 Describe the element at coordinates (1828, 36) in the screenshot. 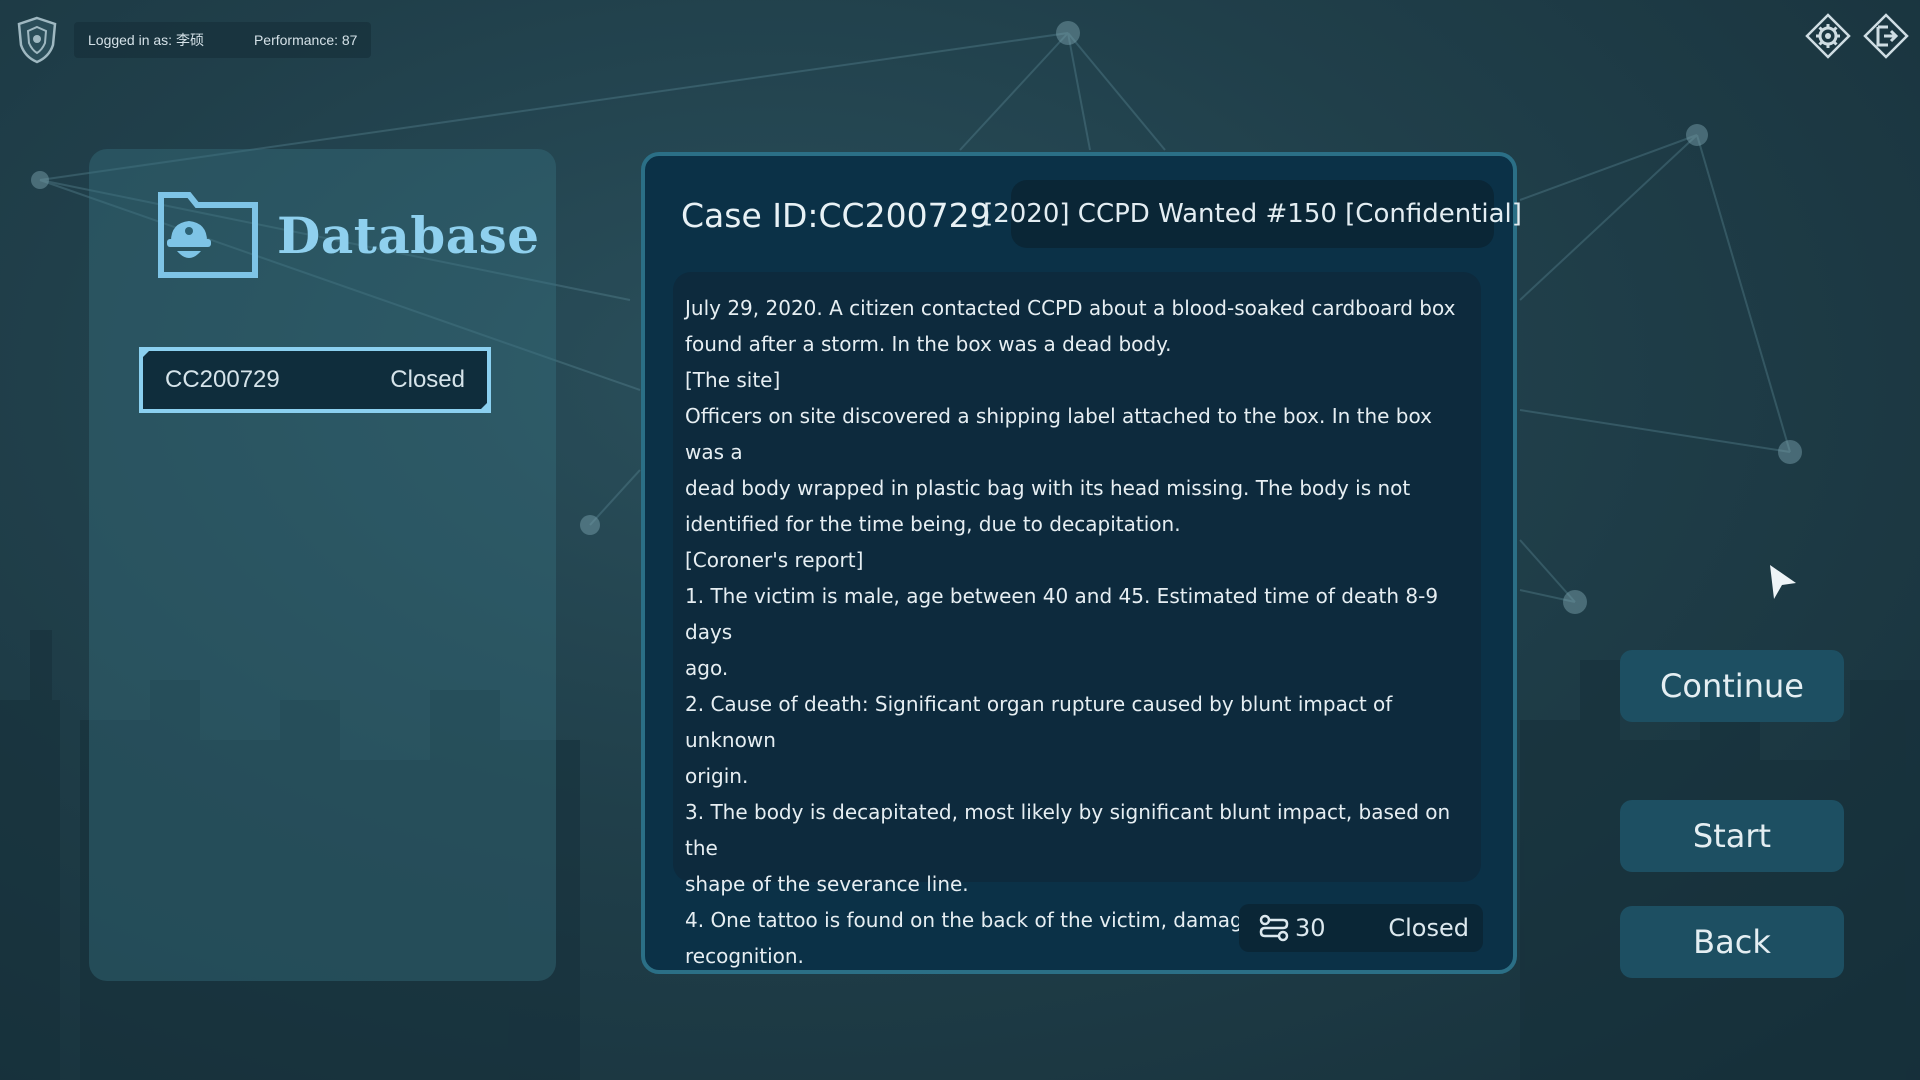

I see `gear-icon` at that location.